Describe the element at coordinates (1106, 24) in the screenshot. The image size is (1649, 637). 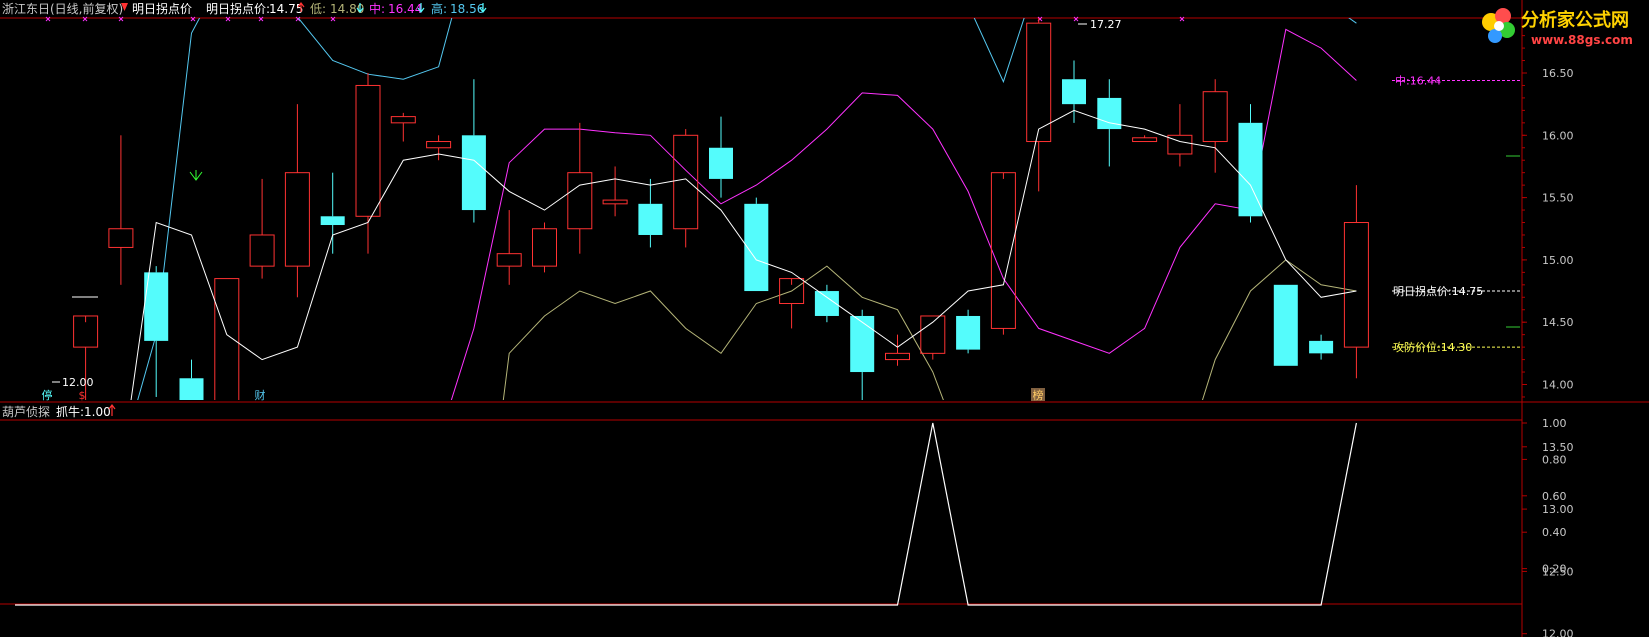
I see `high-mark-label: 17.27` at that location.